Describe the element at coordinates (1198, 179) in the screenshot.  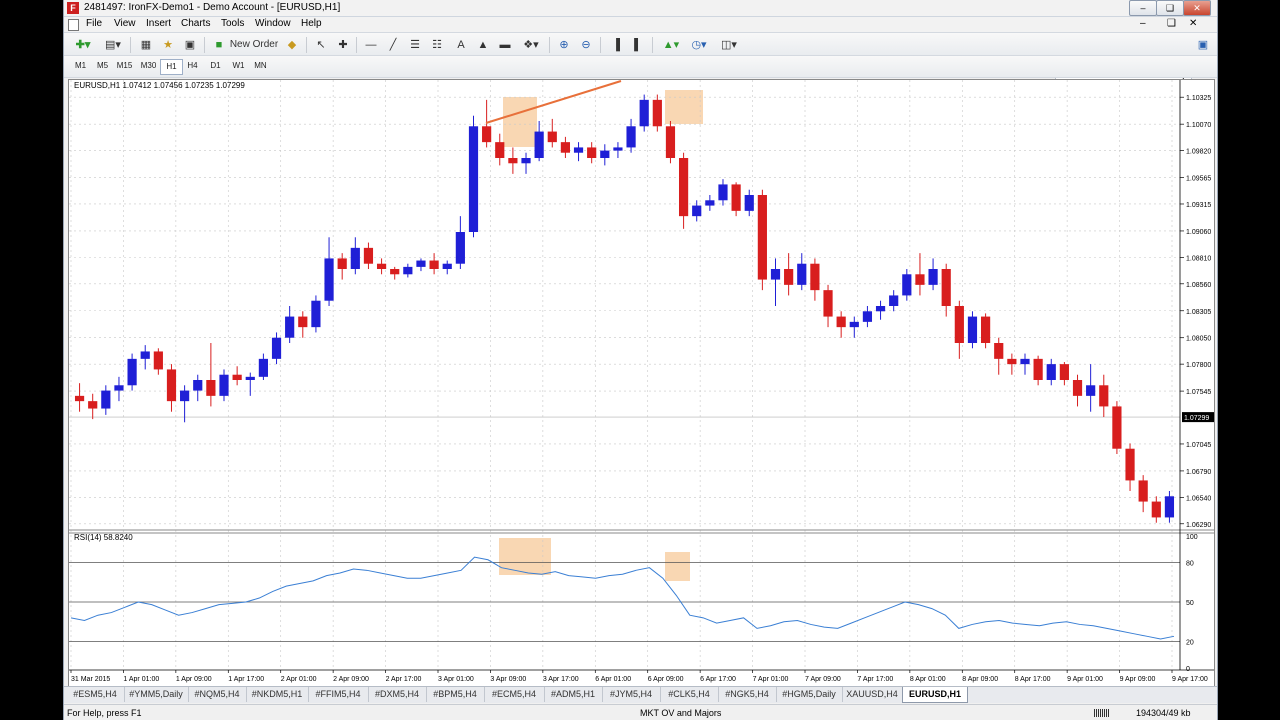
I see `price-axis-label: 1.09565` at that location.